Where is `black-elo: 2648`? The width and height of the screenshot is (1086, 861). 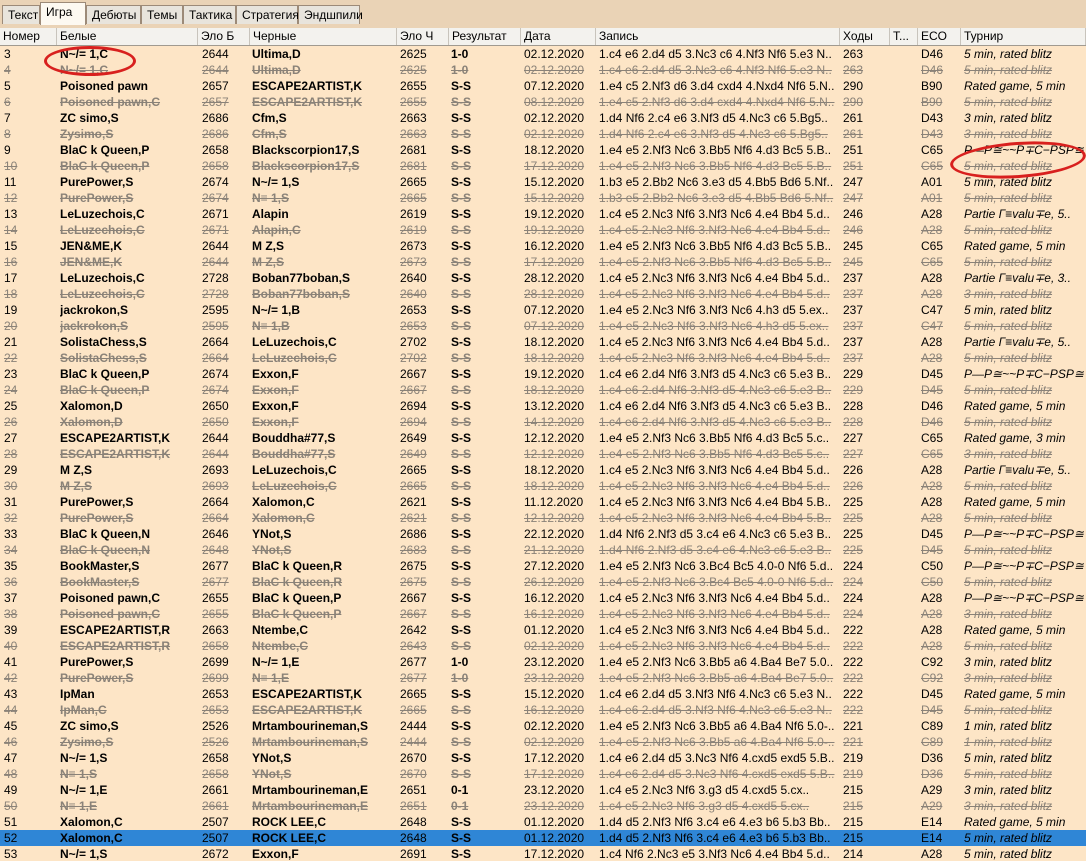 black-elo: 2648 is located at coordinates (413, 838).